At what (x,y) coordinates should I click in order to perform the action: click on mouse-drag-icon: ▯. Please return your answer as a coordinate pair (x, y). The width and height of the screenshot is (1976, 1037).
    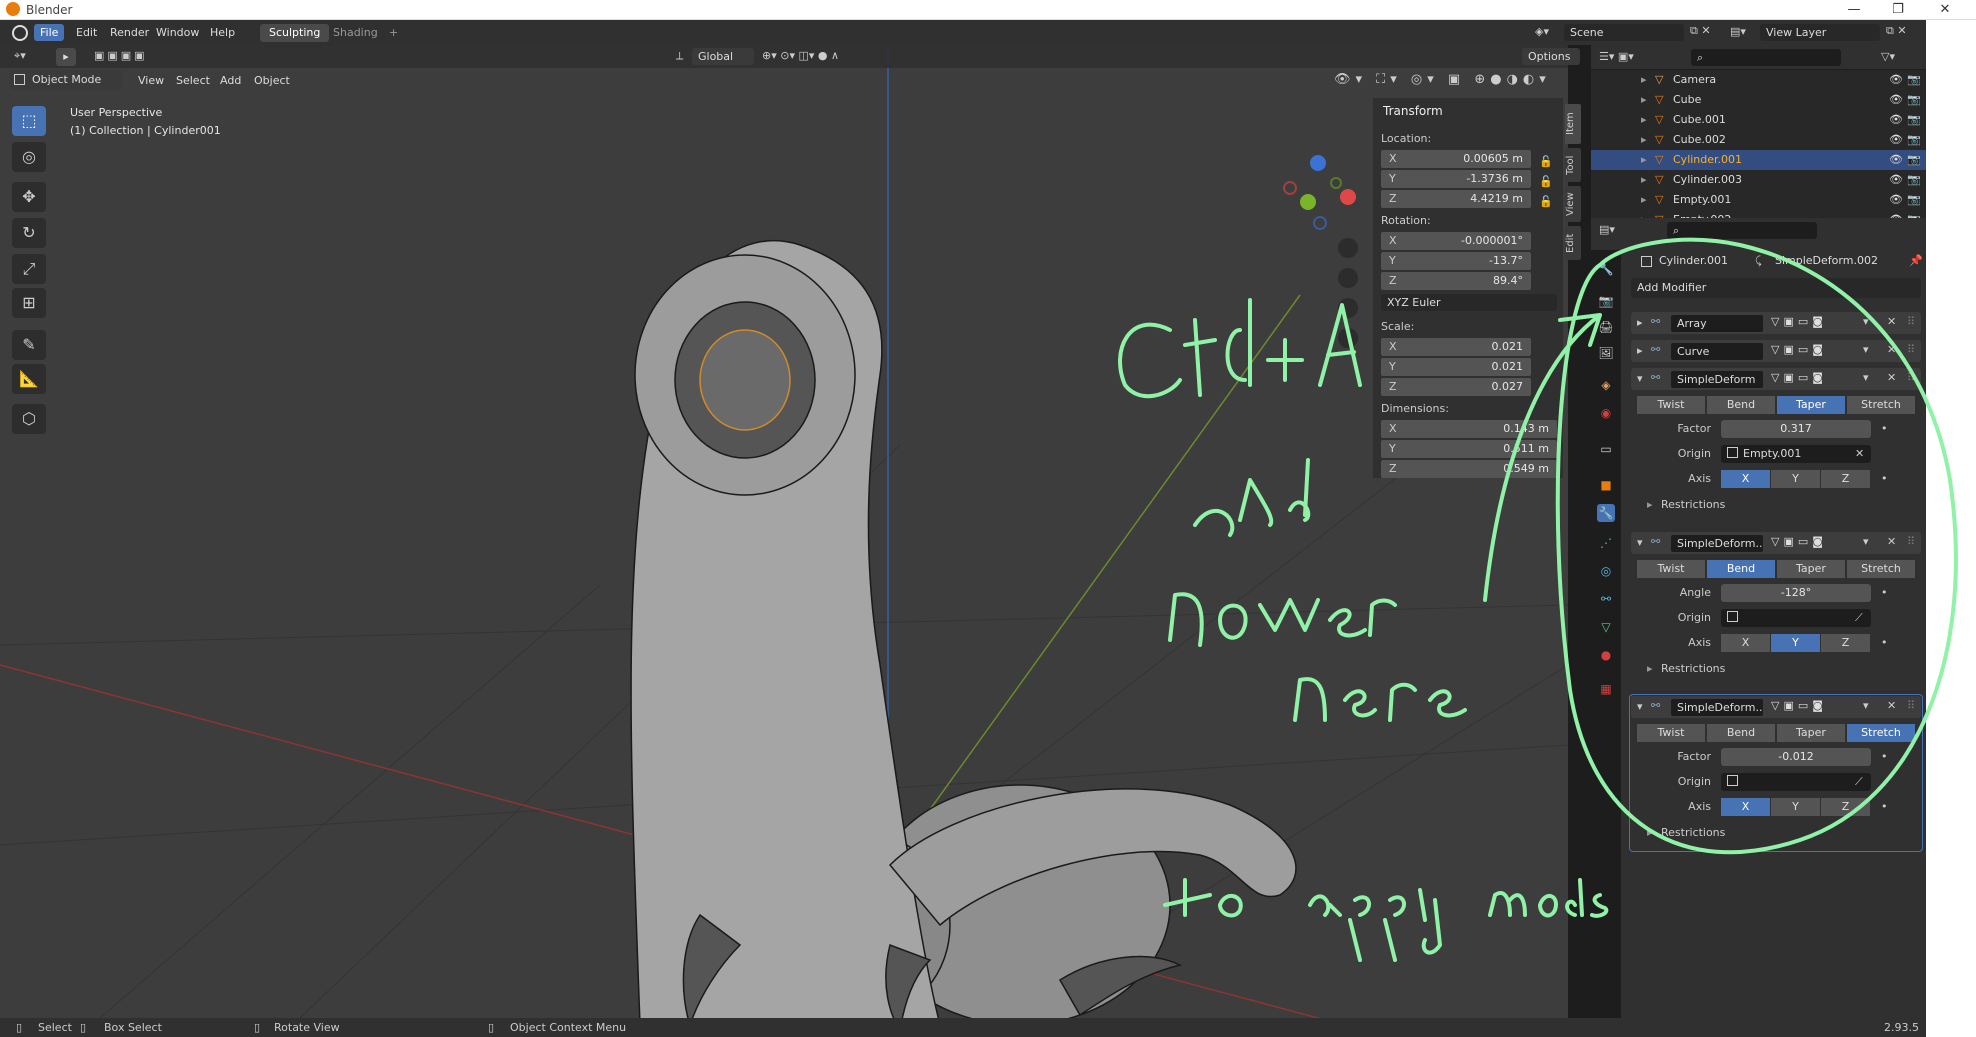
    Looking at the image, I should click on (83, 1027).